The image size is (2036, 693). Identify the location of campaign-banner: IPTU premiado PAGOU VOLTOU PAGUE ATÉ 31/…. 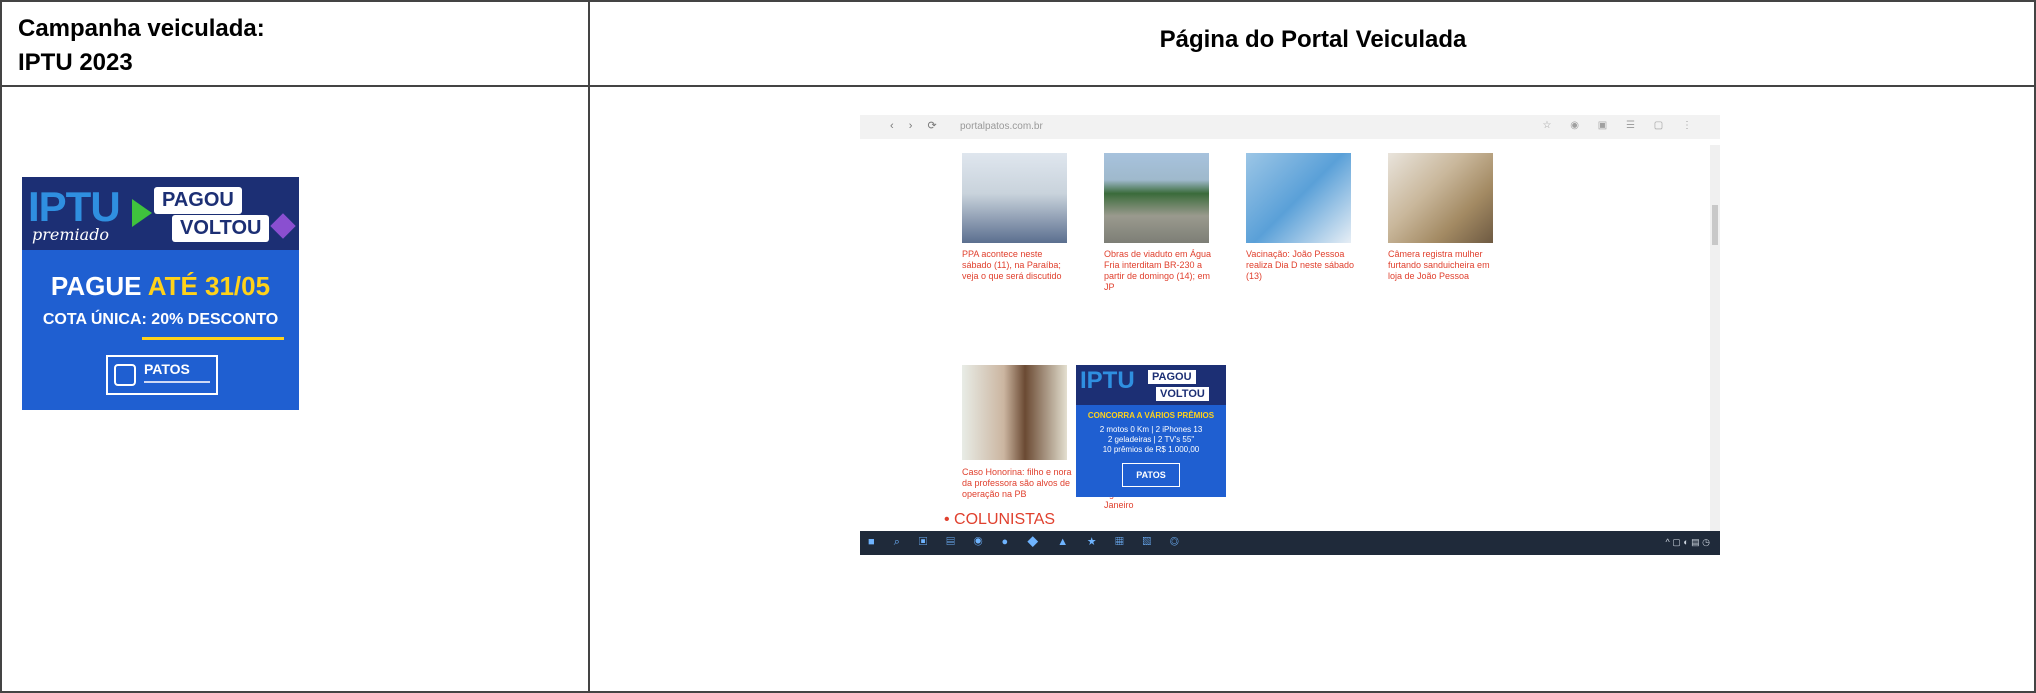
(160, 293).